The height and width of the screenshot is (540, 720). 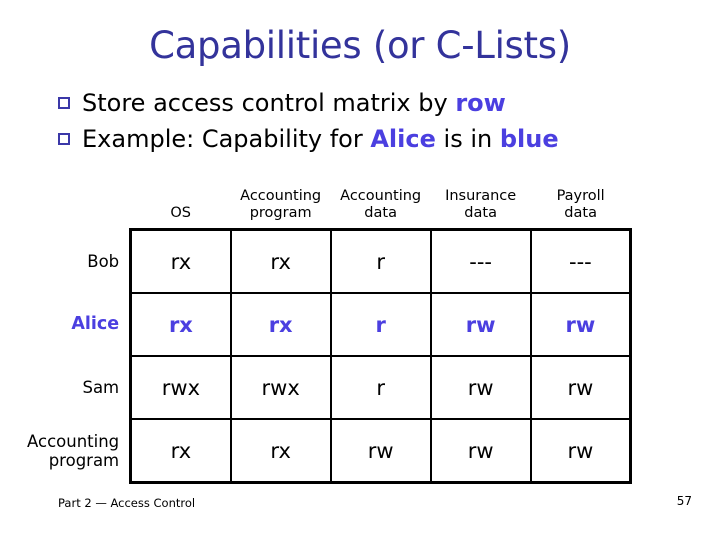 I want to click on bullet-text: Store access control matrix by row, so click(x=294, y=103).